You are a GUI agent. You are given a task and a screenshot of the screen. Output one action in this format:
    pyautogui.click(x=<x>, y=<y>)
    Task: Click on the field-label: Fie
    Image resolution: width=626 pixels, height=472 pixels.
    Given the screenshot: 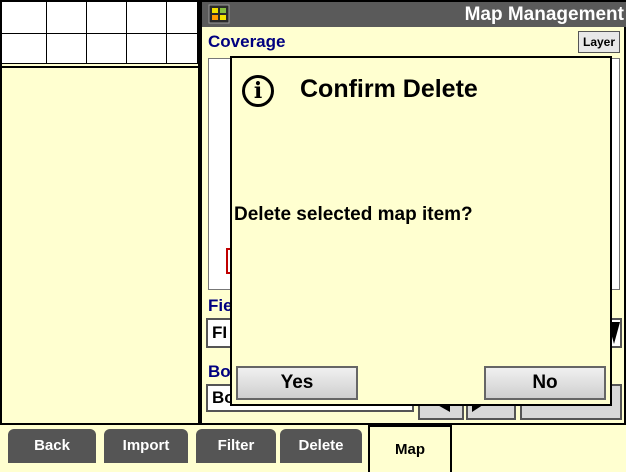 What is the action you would take?
    pyautogui.click(x=220, y=305)
    